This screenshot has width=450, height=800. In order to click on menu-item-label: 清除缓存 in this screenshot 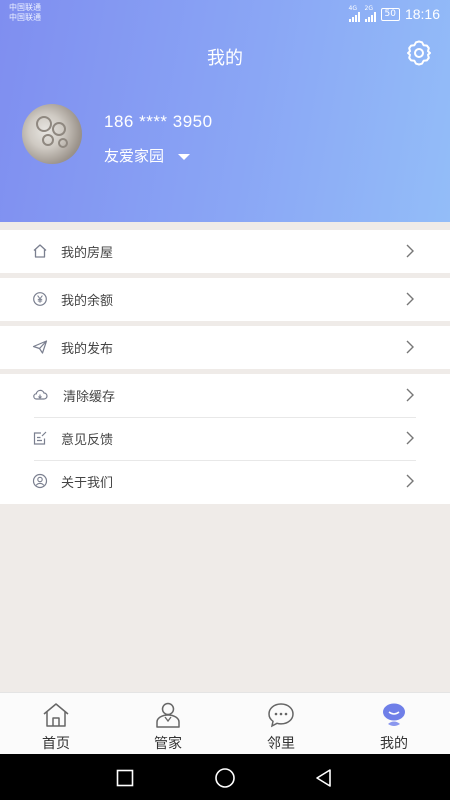, I will do `click(89, 397)`.